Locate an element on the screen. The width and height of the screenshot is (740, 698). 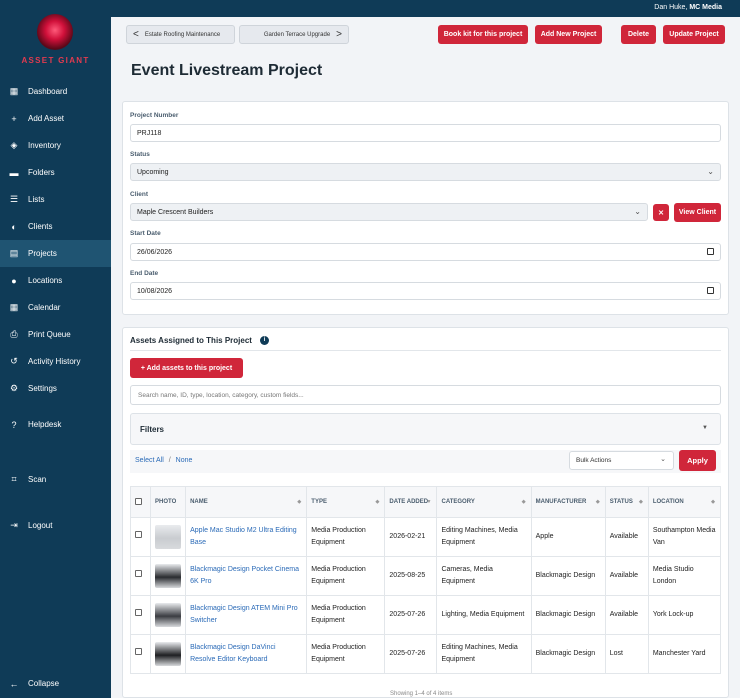
column-header-name: NAME ◆ is located at coordinates (246, 502).